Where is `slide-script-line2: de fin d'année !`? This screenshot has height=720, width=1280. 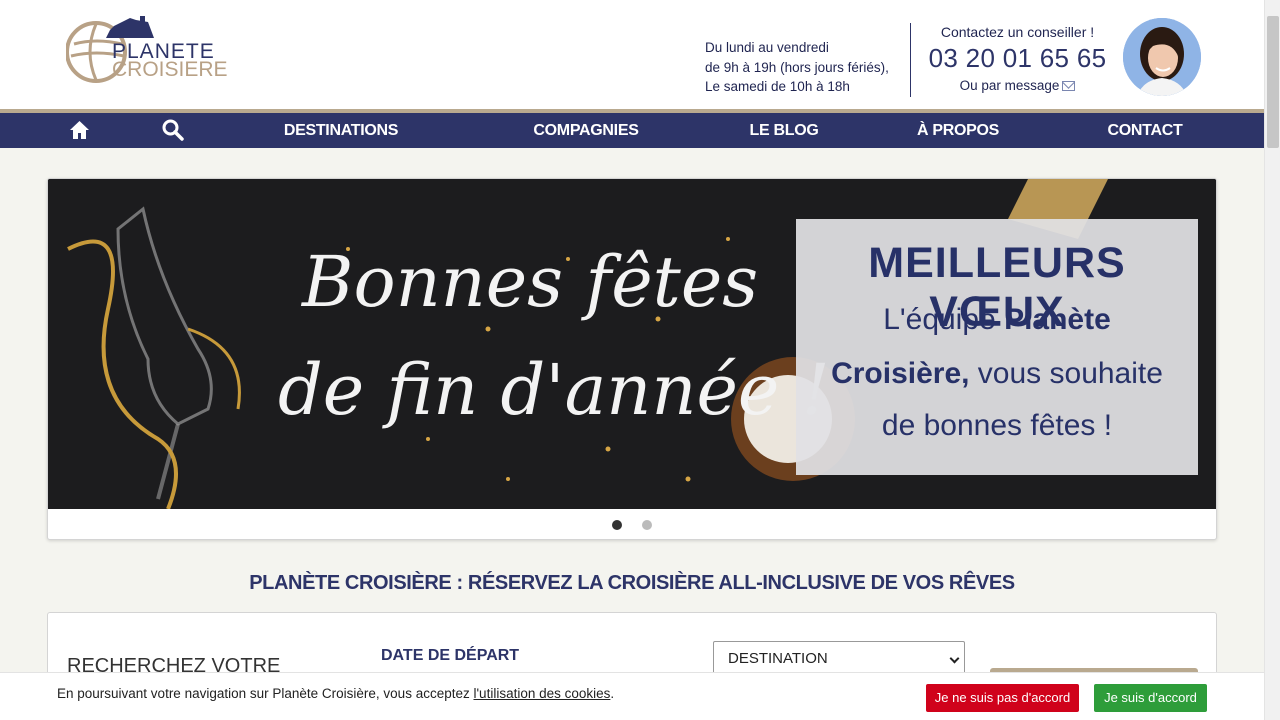 slide-script-line2: de fin d'année ! is located at coordinates (554, 390).